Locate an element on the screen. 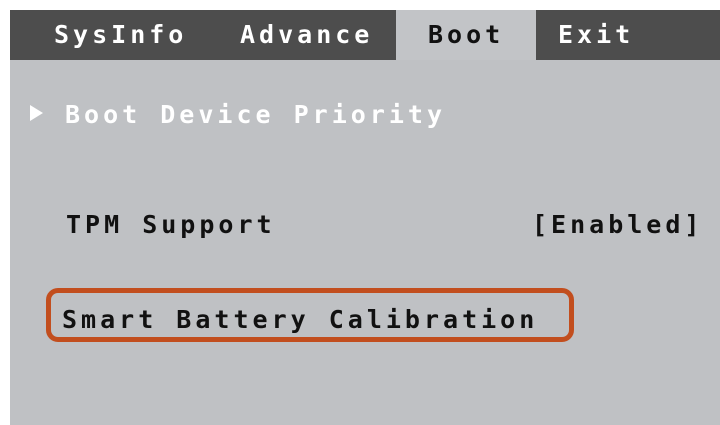  submenu-arrow-icon is located at coordinates (36, 113).